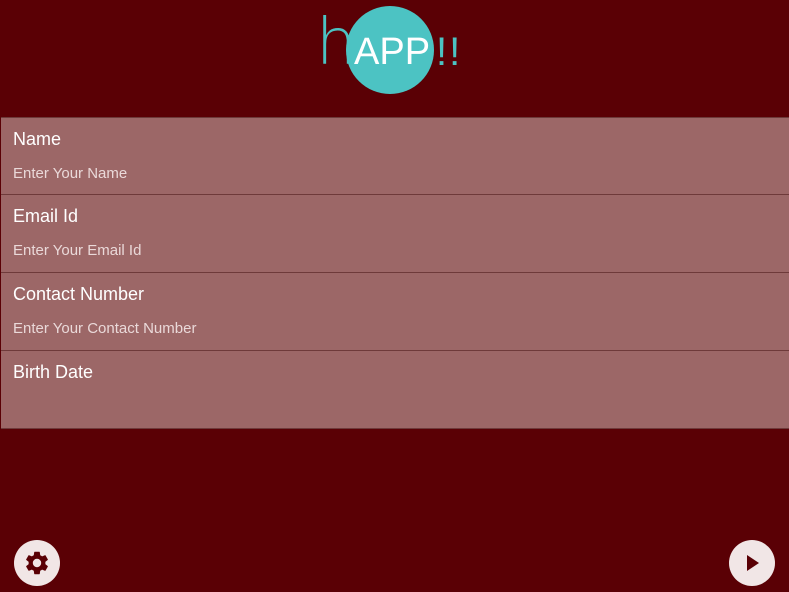 Image resolution: width=789 pixels, height=592 pixels. What do you see at coordinates (392, 52) in the screenshot?
I see `logo-app-text: APP` at bounding box center [392, 52].